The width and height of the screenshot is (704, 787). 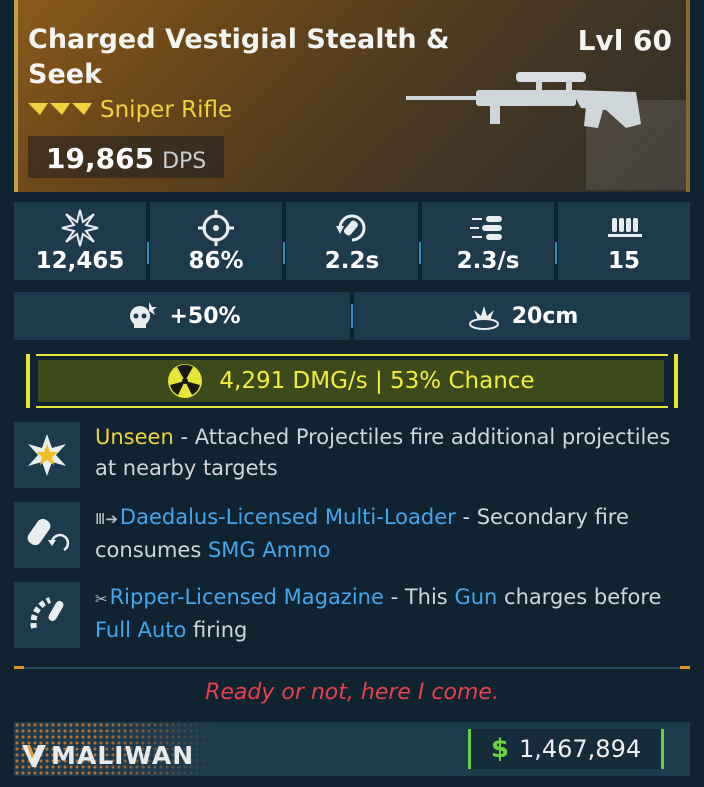 What do you see at coordinates (101, 599) in the screenshot?
I see `ripper-mini-icon: ✂` at bounding box center [101, 599].